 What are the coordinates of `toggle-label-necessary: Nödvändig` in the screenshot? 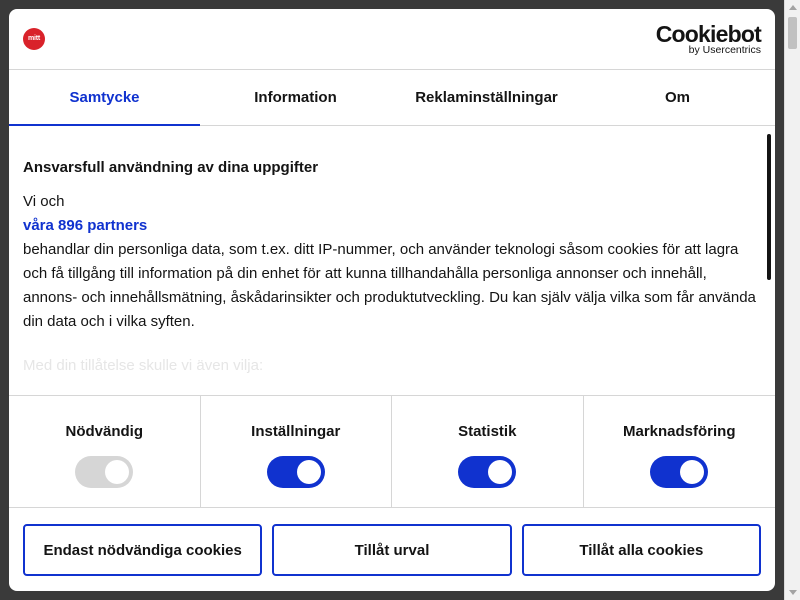 It's located at (104, 431).